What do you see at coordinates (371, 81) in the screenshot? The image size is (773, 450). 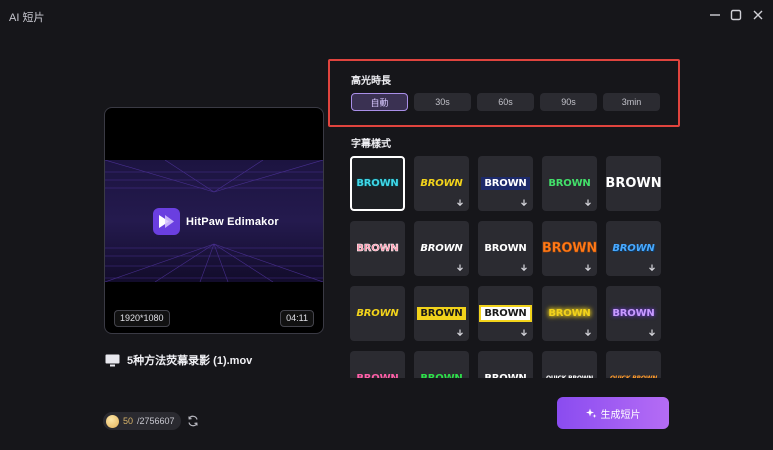 I see `highlight-duration-label: 高光時長` at bounding box center [371, 81].